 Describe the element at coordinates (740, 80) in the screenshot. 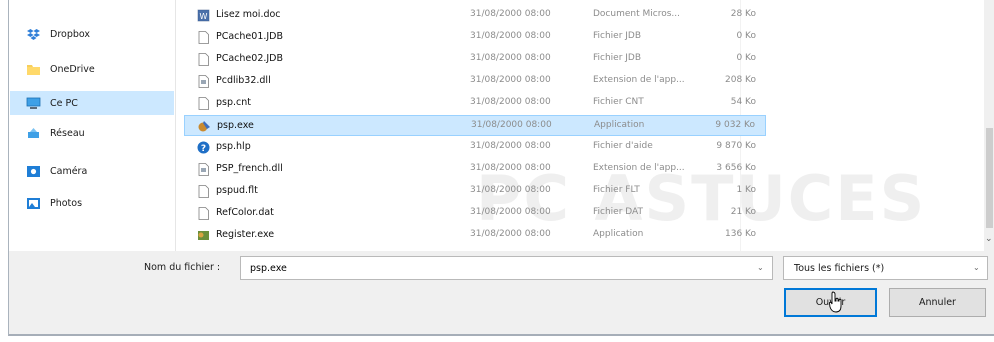

I see `file-size: 208 Ko` at that location.